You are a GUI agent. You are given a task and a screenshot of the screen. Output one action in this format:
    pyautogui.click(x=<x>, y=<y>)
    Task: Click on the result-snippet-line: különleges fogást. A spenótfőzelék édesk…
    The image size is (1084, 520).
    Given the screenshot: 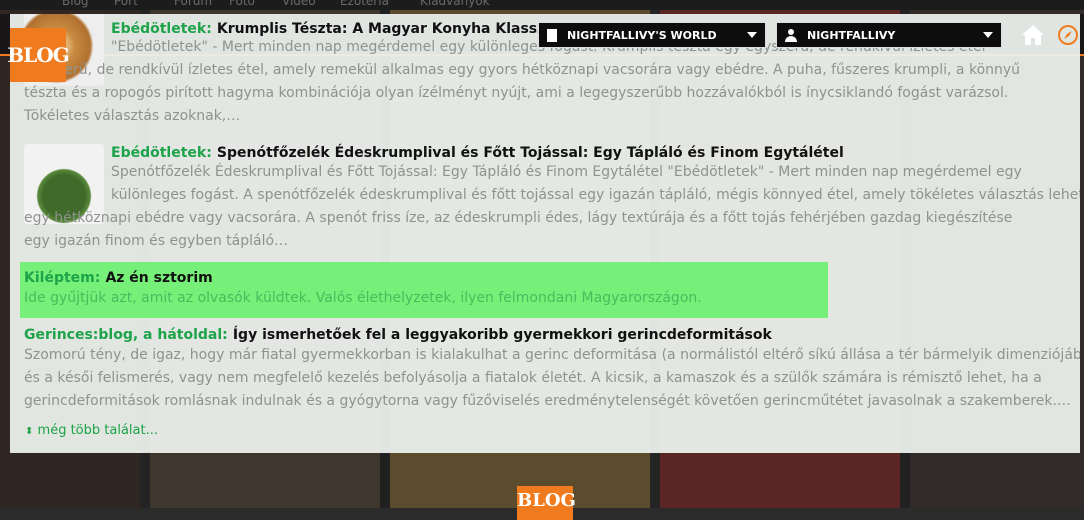 What is the action you would take?
    pyautogui.click(x=595, y=195)
    